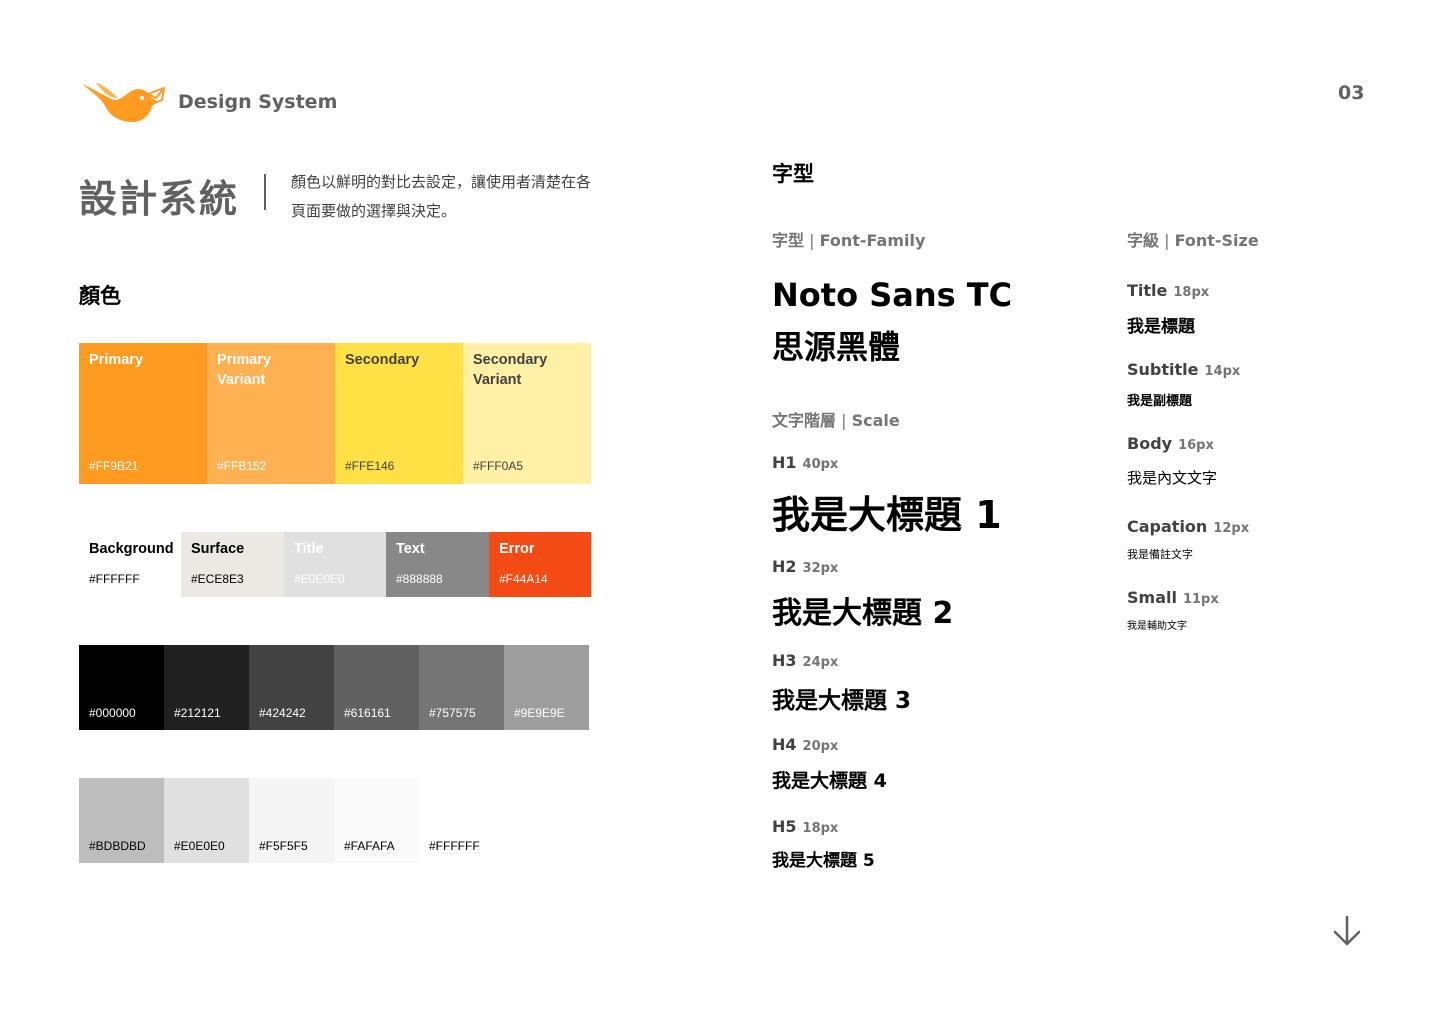 This screenshot has height=1024, width=1440. Describe the element at coordinates (376, 687) in the screenshot. I see `swatch-gray-616161: #616161` at that location.